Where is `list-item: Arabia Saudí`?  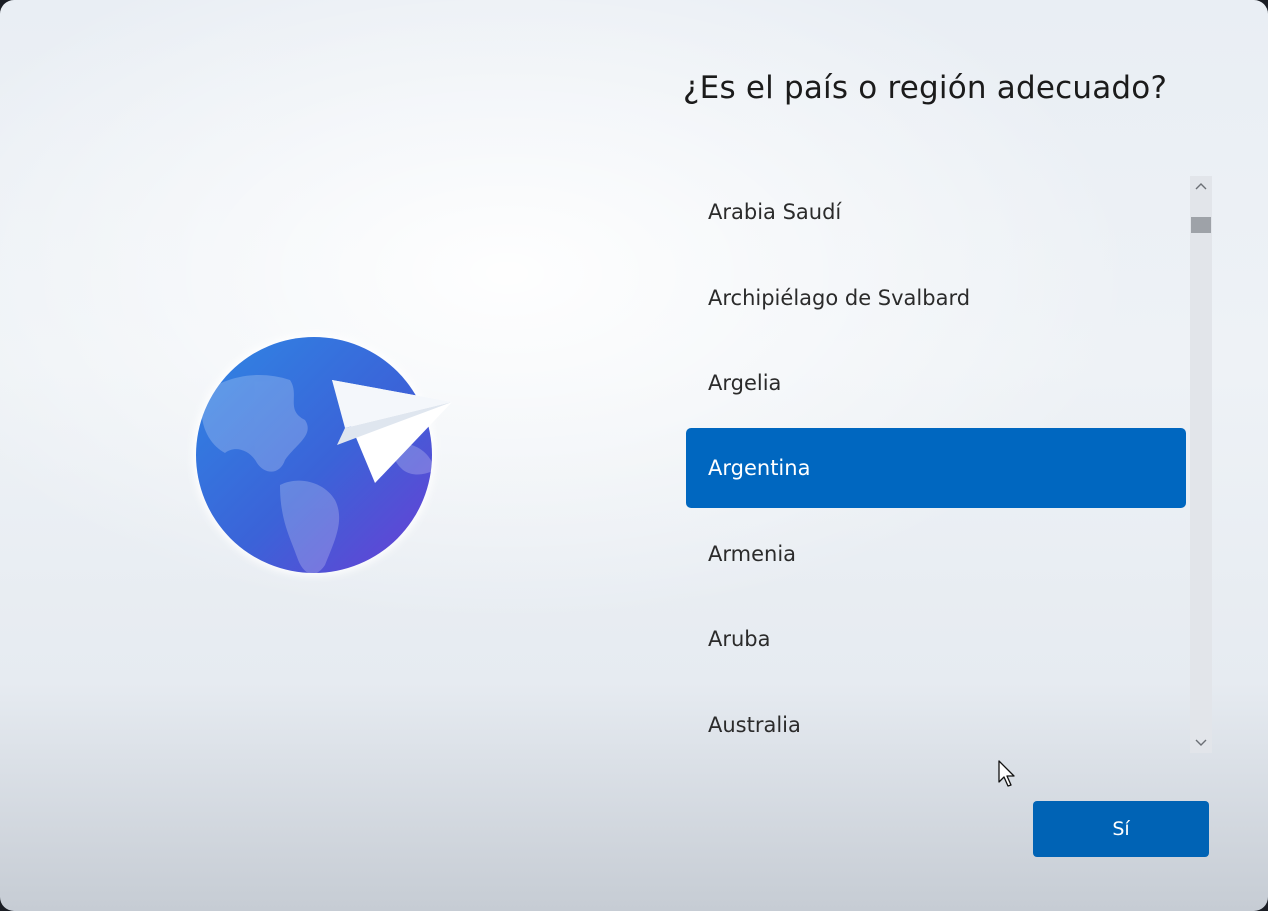 list-item: Arabia Saudí is located at coordinates (936, 212).